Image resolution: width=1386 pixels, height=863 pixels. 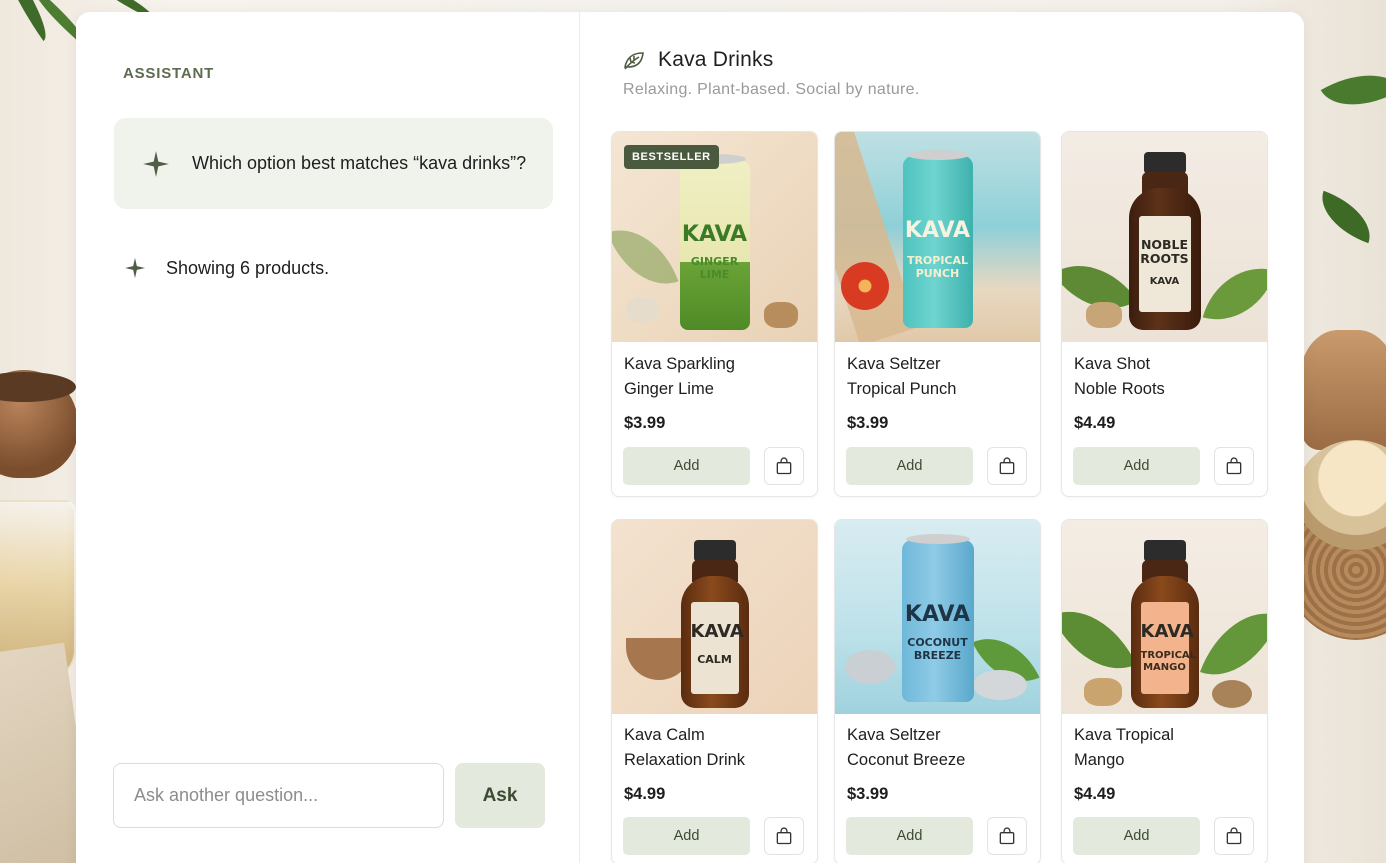 I want to click on can-flavor-text: GINGER LIME, so click(x=714, y=268).